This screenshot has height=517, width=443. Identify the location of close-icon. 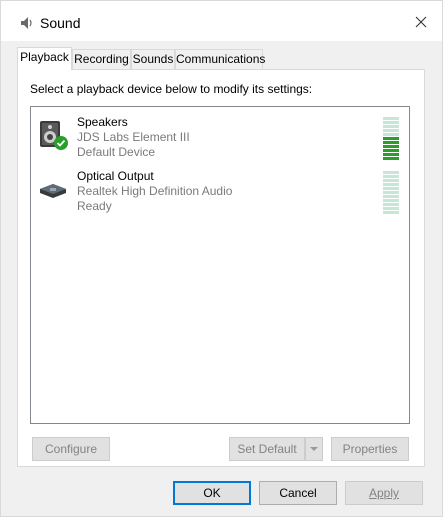
(421, 22).